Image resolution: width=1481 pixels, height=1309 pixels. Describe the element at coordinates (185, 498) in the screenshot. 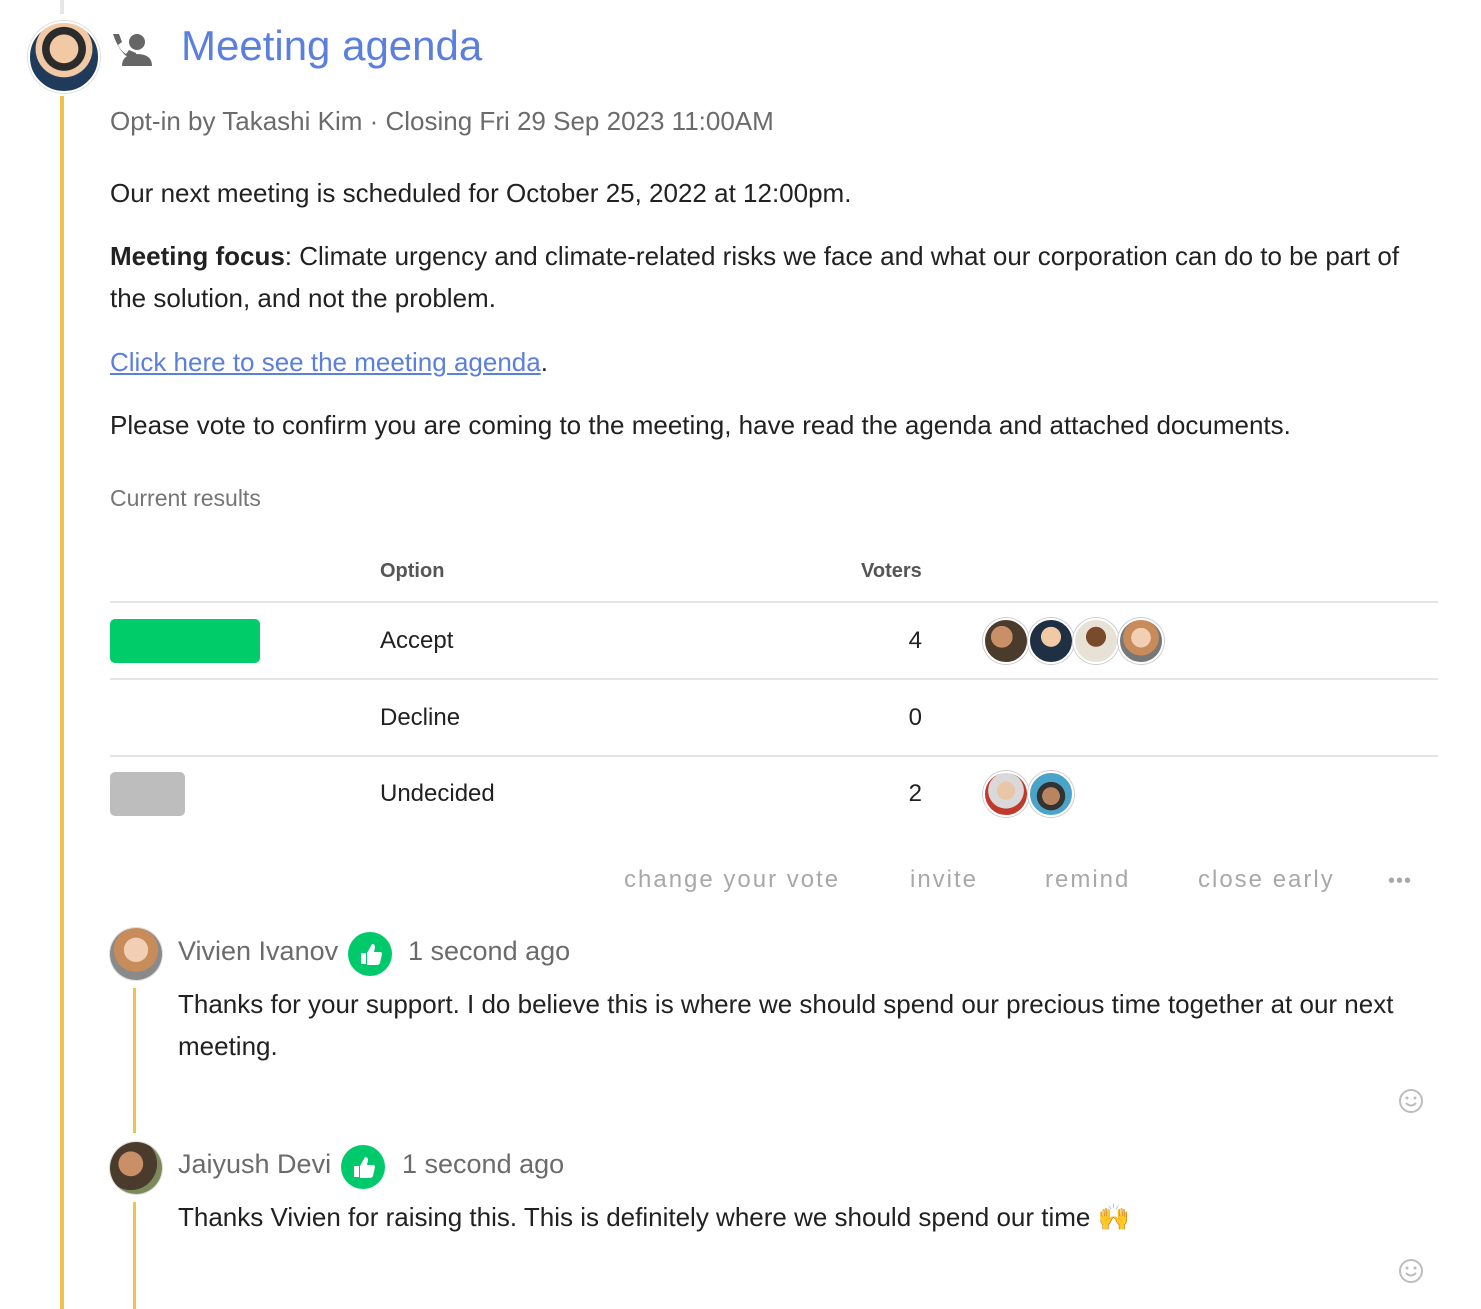

I see `current-results-label: Current results` at that location.